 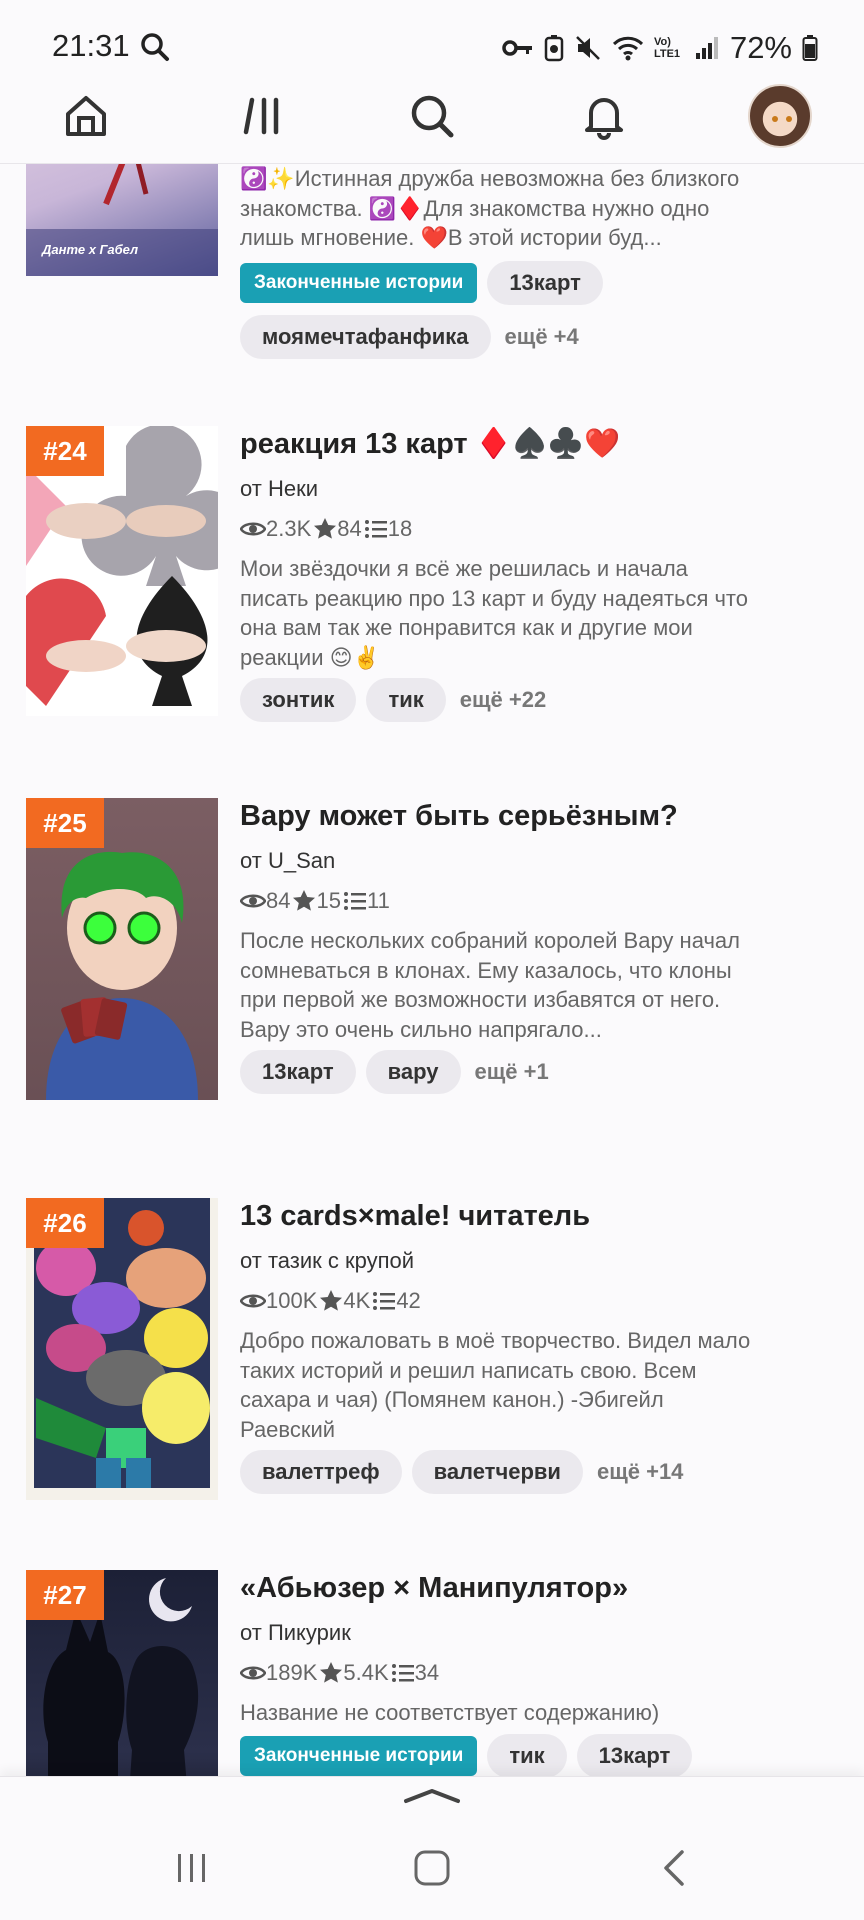 I want to click on rank-badge: #26, so click(x=65, y=1223).